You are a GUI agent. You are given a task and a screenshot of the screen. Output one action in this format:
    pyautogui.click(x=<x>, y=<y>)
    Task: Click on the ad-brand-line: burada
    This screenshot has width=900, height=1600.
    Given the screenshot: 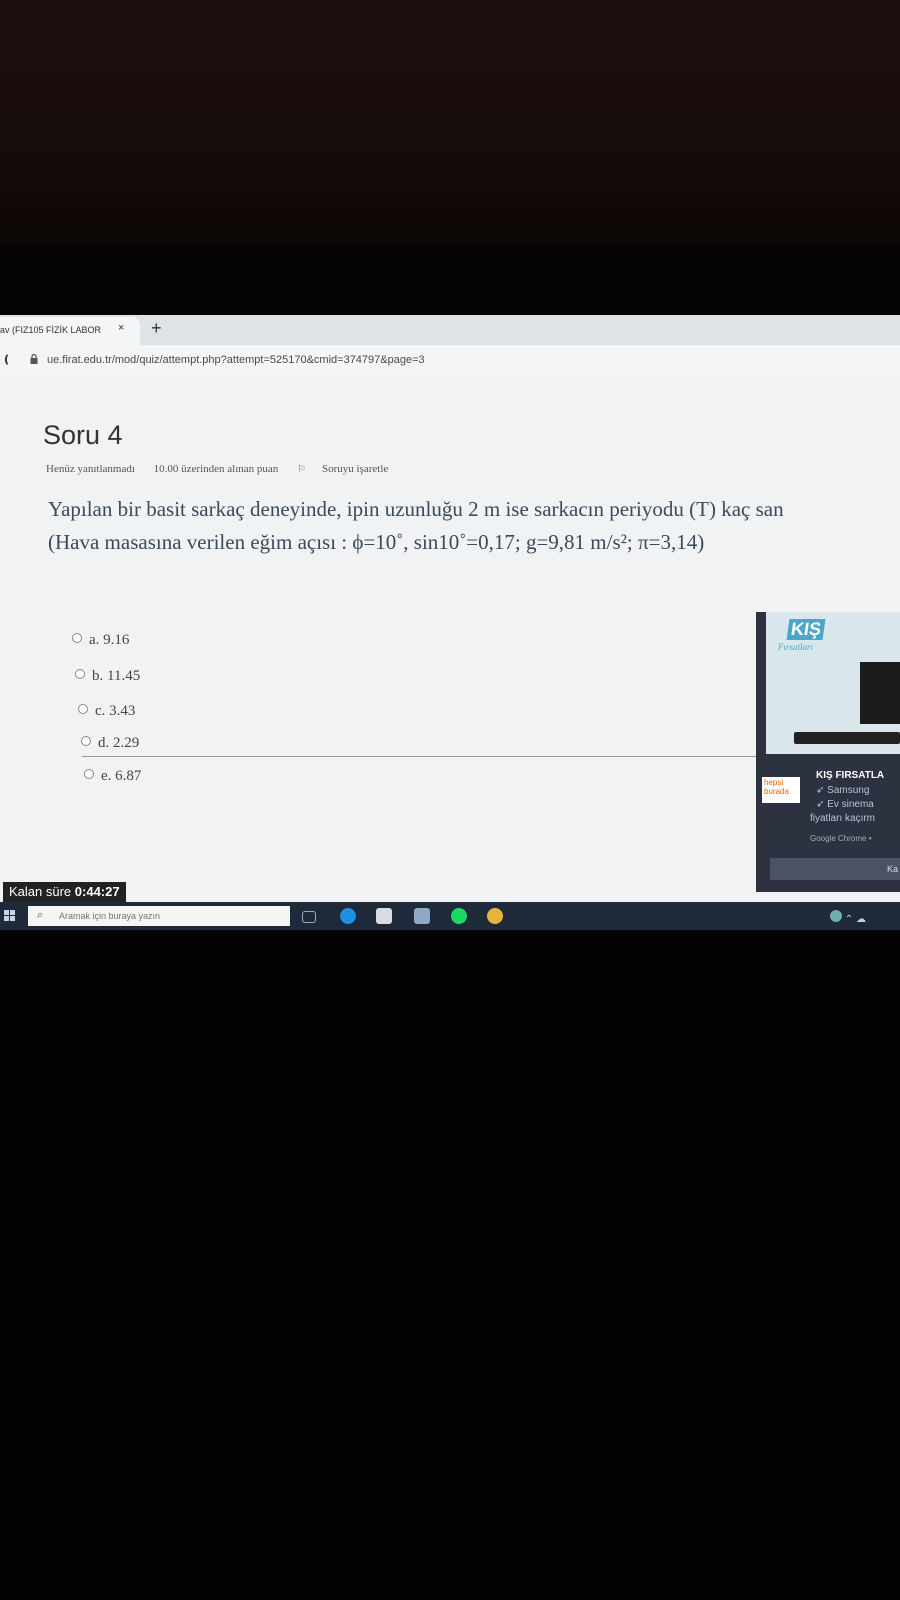 What is the action you would take?
    pyautogui.click(x=776, y=791)
    